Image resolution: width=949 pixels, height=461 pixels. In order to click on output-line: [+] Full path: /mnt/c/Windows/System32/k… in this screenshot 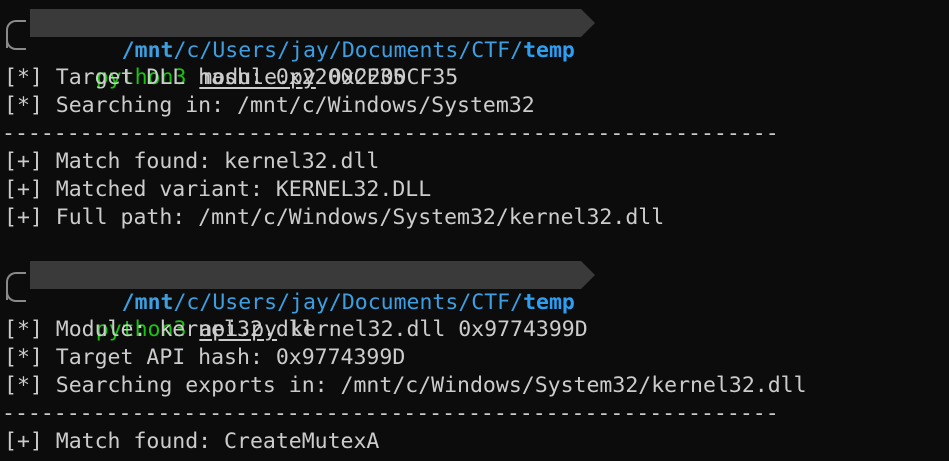, I will do `click(334, 217)`.